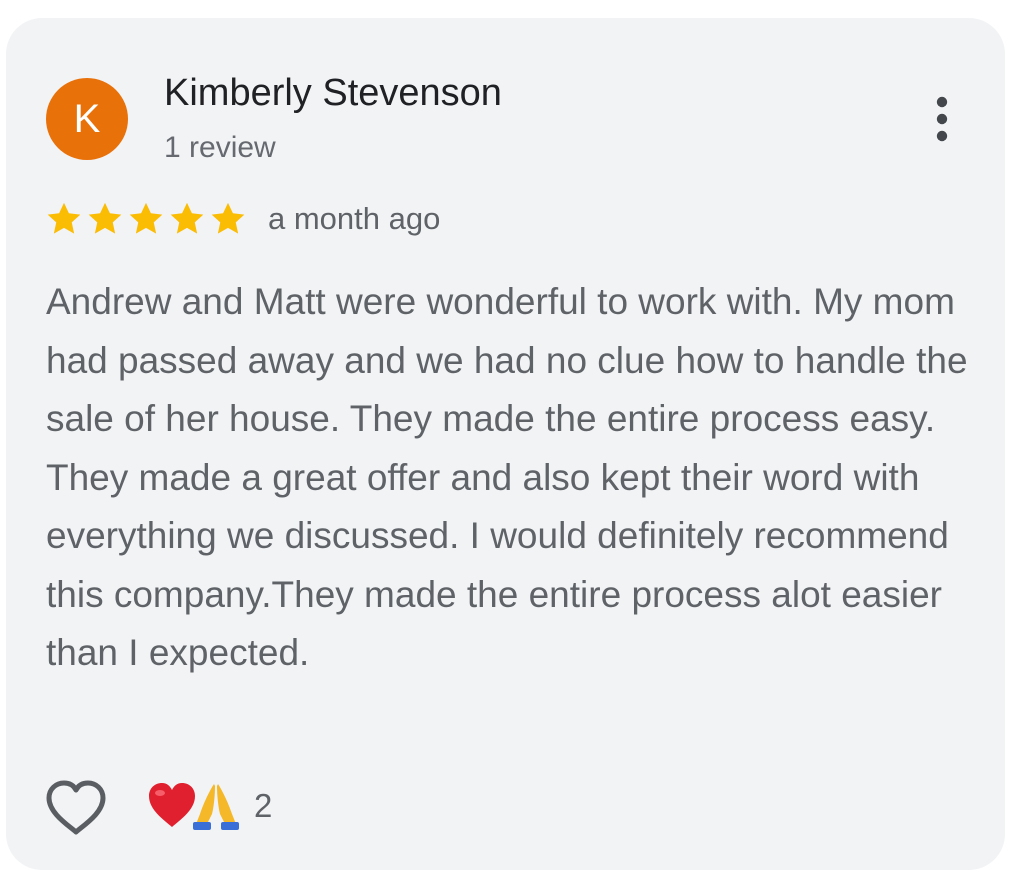  What do you see at coordinates (263, 805) in the screenshot?
I see `reaction-count: 2` at bounding box center [263, 805].